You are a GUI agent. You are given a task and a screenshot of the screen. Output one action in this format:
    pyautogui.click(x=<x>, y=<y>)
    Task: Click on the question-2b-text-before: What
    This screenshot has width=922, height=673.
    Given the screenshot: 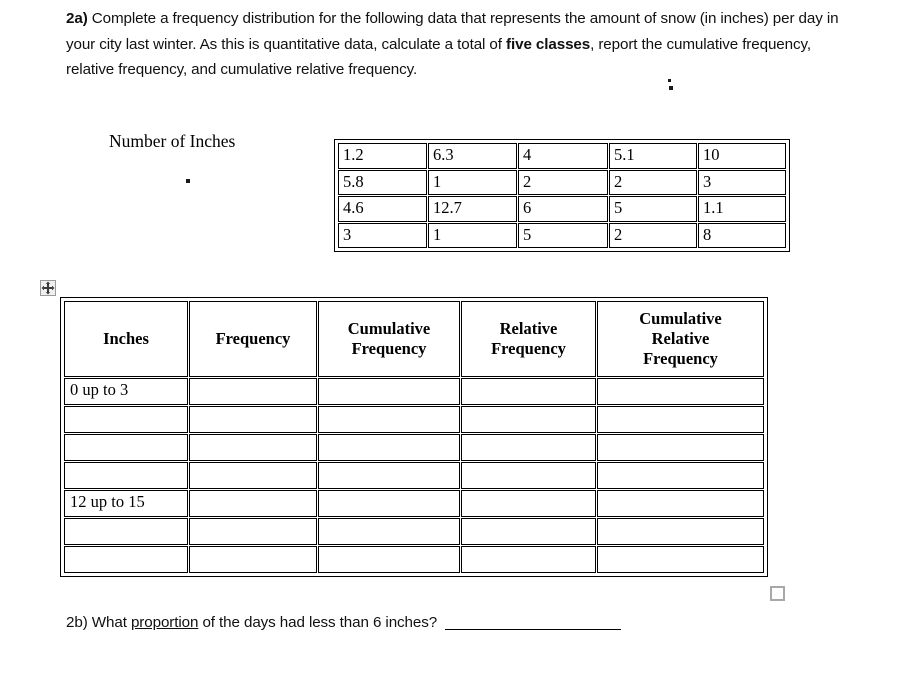 What is the action you would take?
    pyautogui.click(x=109, y=622)
    